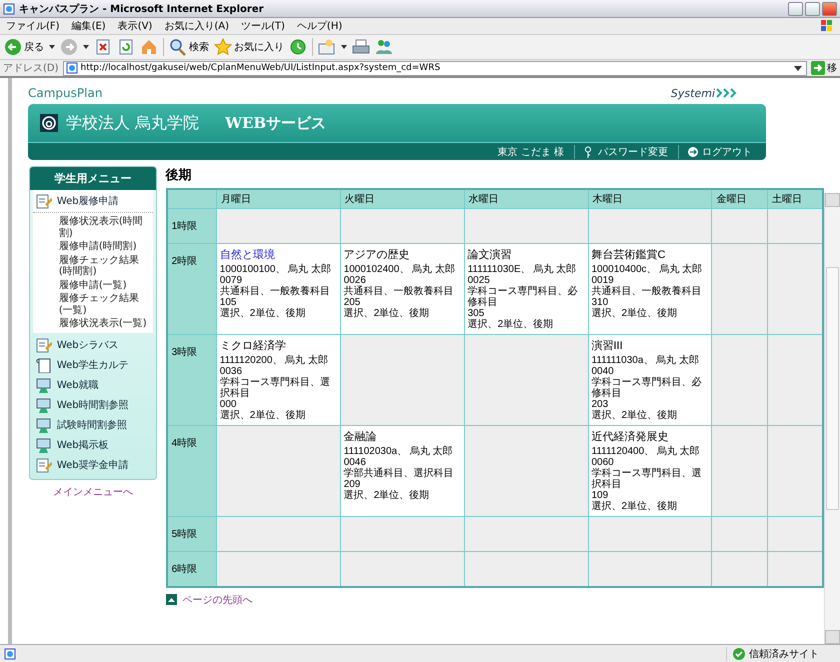  What do you see at coordinates (178, 47) in the screenshot?
I see `search-icon` at bounding box center [178, 47].